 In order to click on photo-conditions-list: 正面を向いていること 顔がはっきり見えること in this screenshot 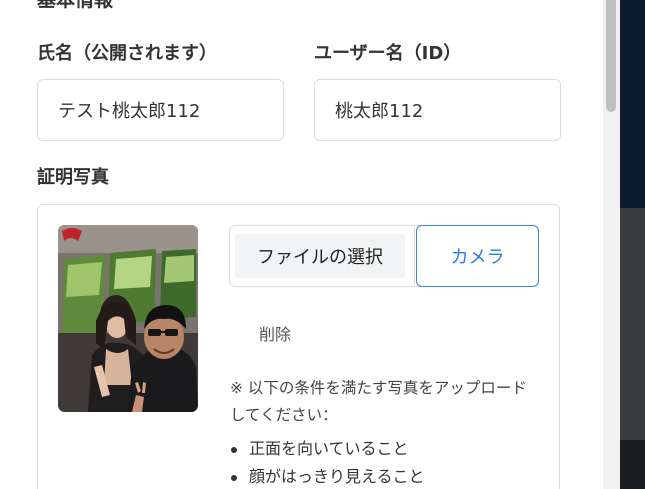, I will do `click(327, 462)`.